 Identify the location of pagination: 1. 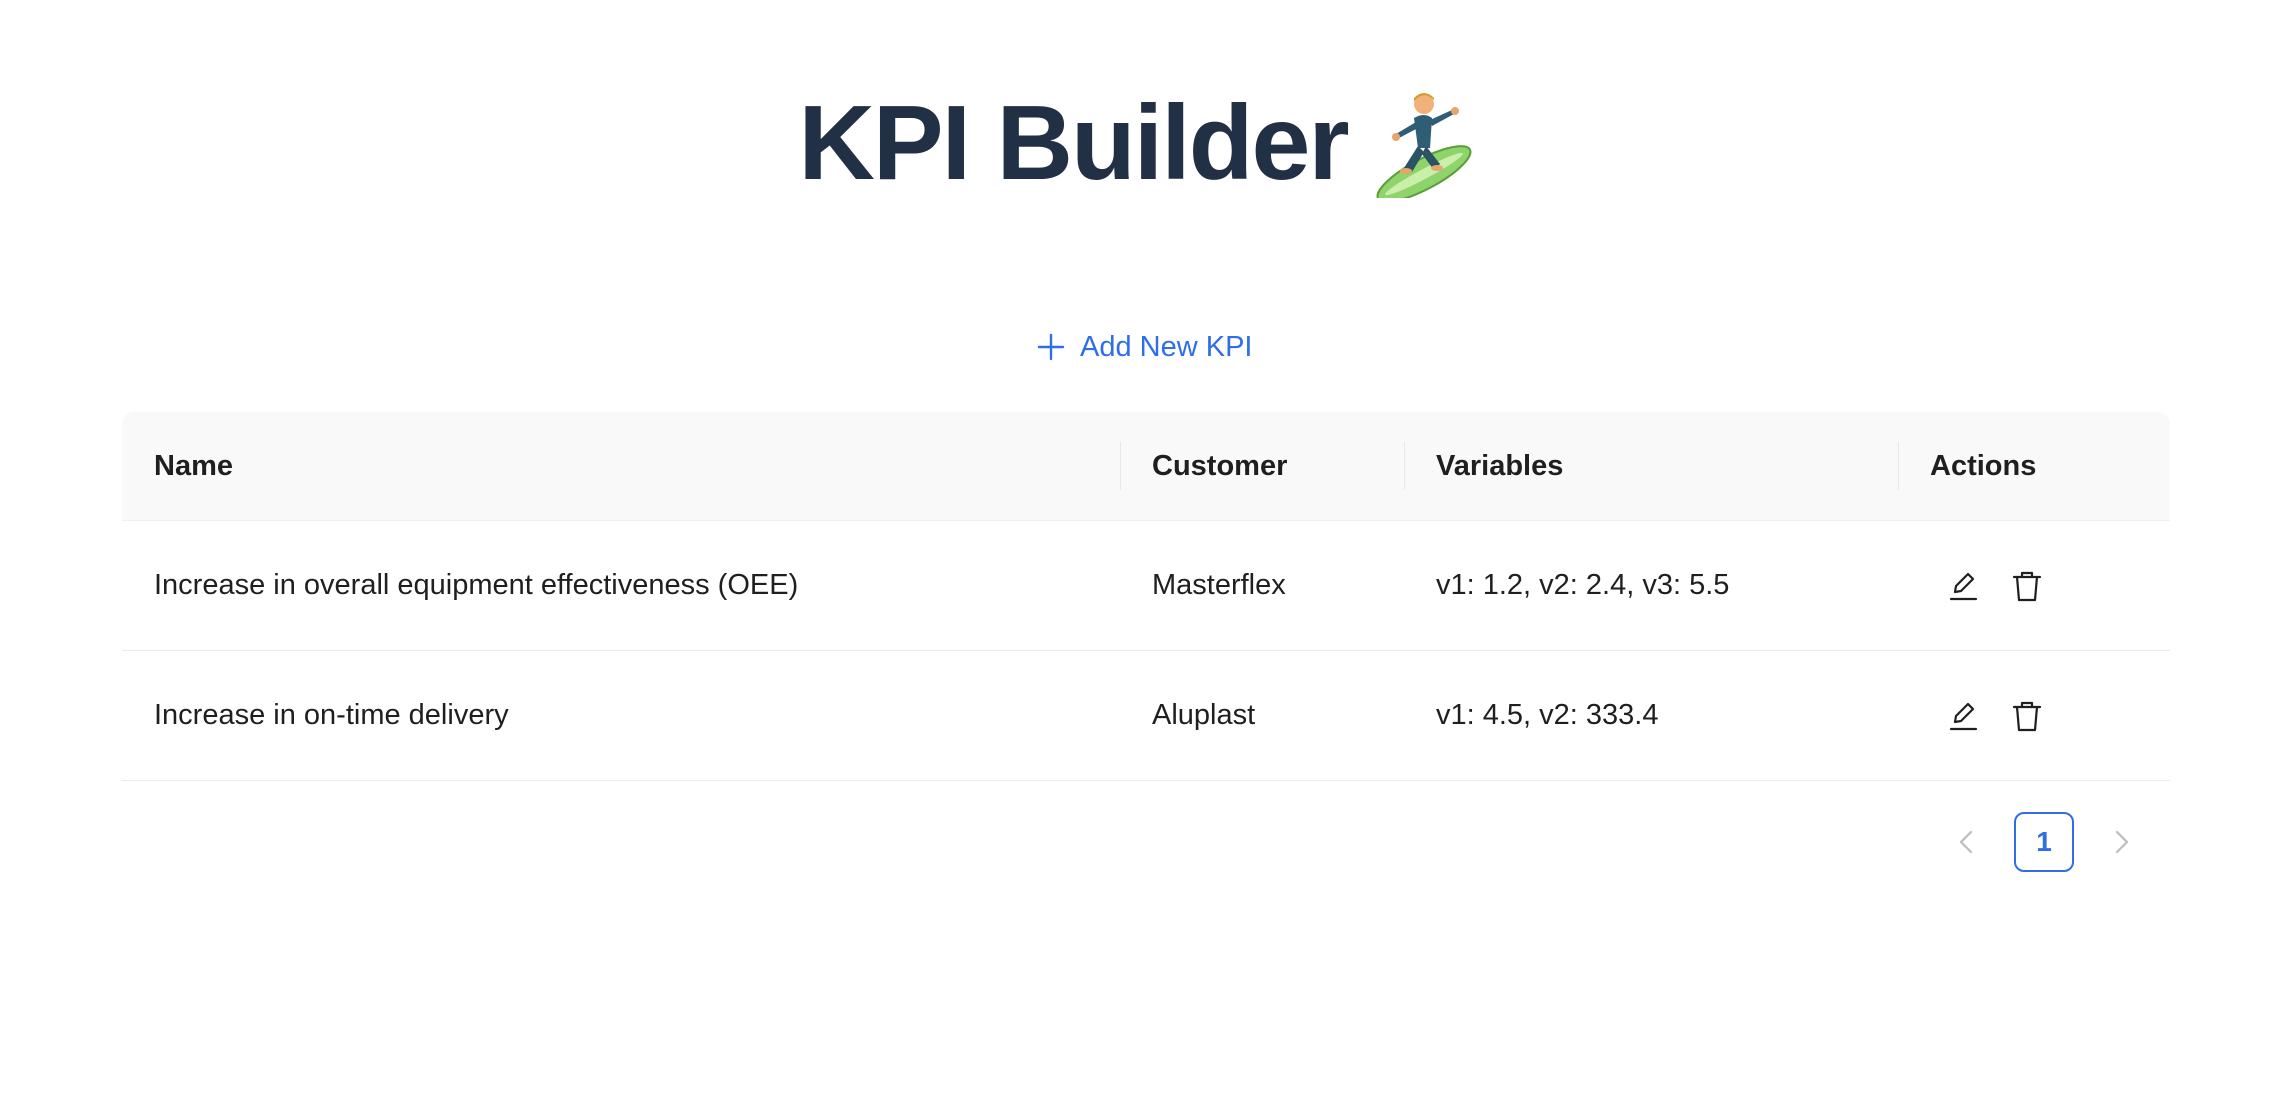
(2044, 842).